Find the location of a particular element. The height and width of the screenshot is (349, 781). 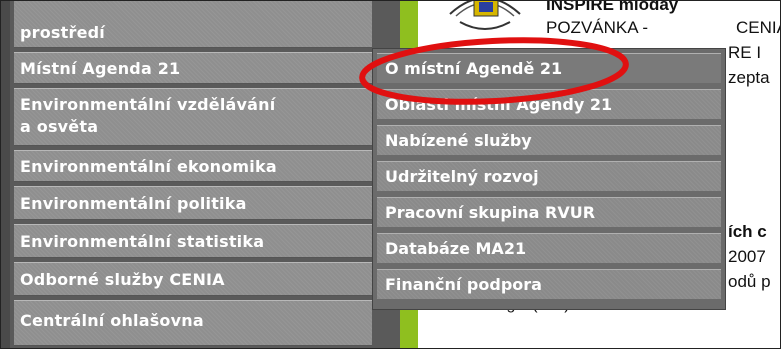

submenu-item-databaze: Databáze MA21 is located at coordinates (549, 248).